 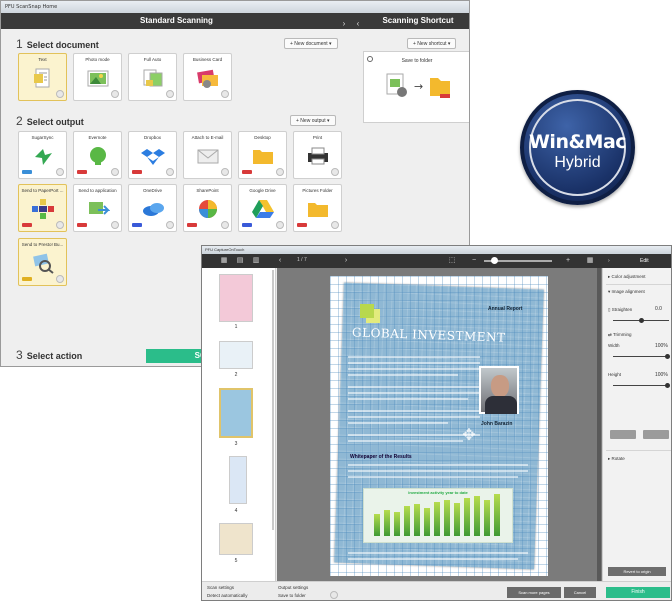 What do you see at coordinates (313, 120) in the screenshot?
I see `new-output-button: + New output ▾` at bounding box center [313, 120].